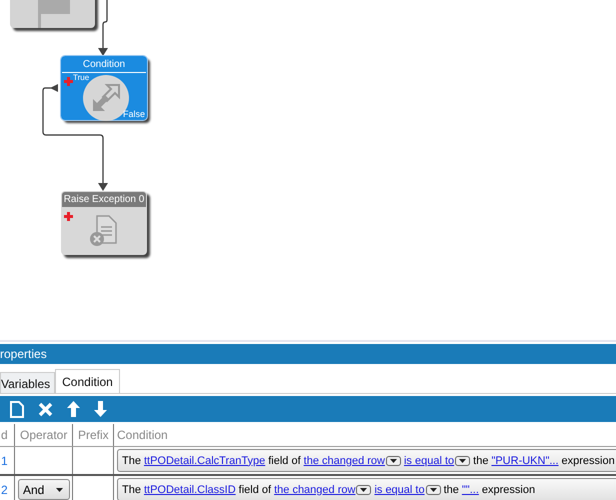  What do you see at coordinates (23, 354) in the screenshot?
I see `panel-title: roperties` at bounding box center [23, 354].